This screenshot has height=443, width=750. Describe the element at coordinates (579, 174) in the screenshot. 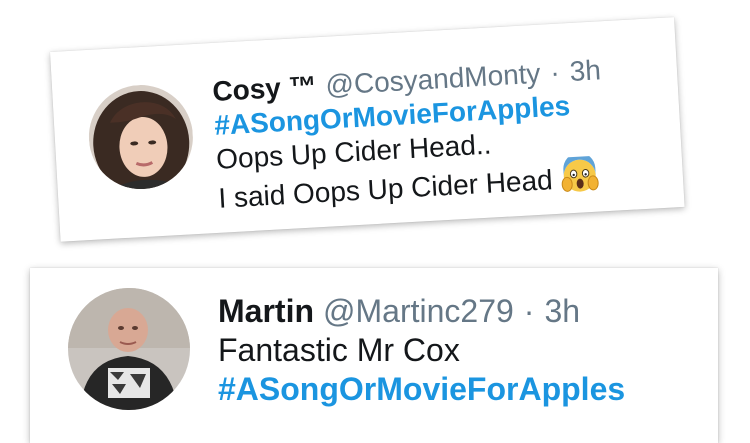

I see `face-screaming-in-fear-emoji-icon` at that location.